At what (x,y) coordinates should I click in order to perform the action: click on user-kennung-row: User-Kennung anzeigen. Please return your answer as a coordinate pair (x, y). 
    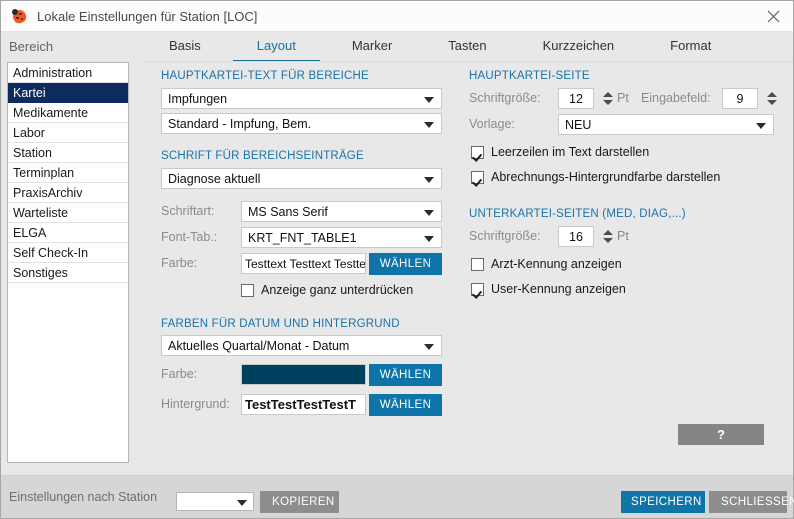
    Looking at the image, I should click on (548, 289).